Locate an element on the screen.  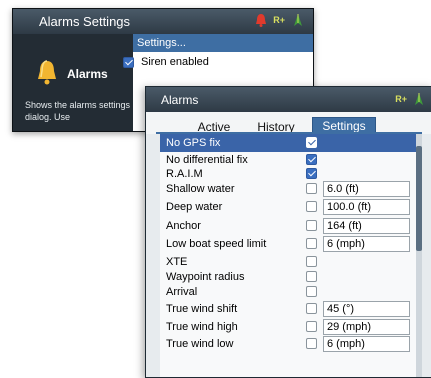
alarms-titlebar: Alarms R+ is located at coordinates (288, 99).